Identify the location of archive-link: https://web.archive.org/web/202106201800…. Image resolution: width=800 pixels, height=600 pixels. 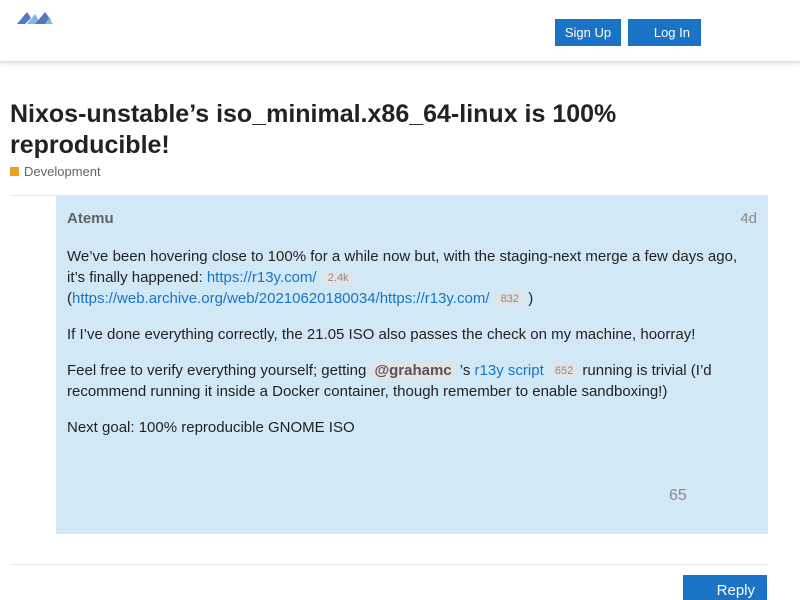
(280, 298).